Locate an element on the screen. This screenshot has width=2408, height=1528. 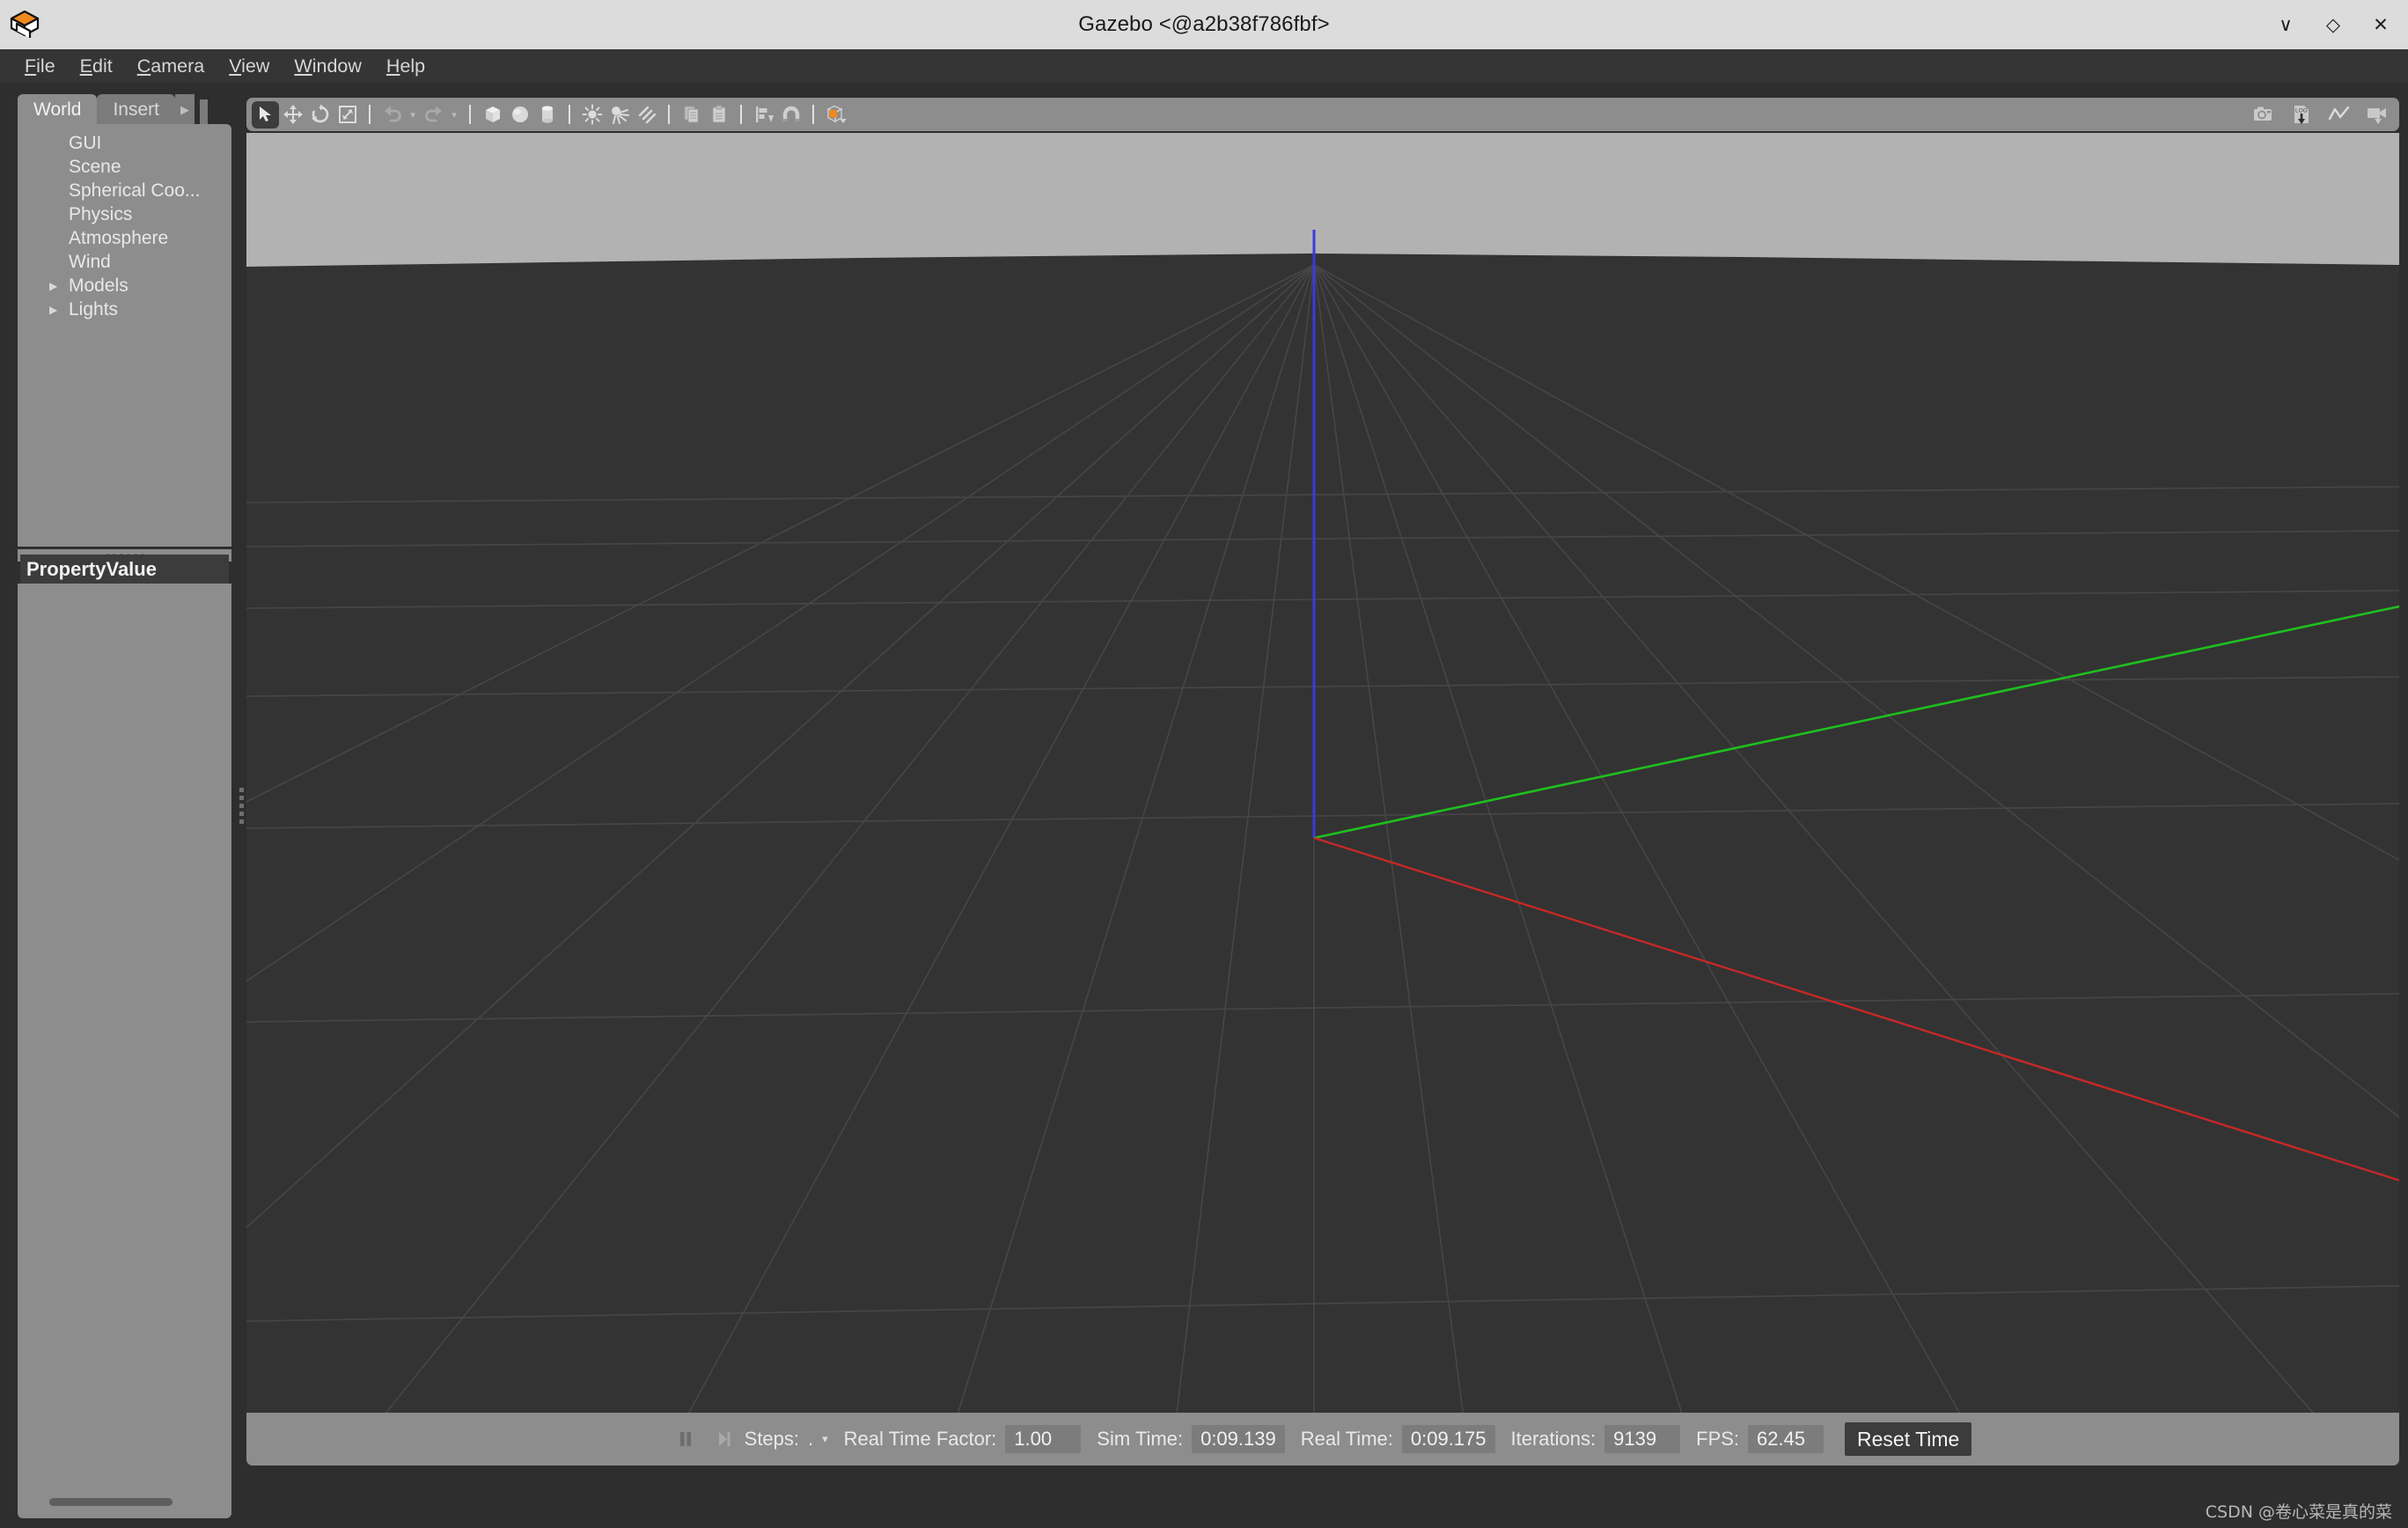
insert-directional-light-button is located at coordinates (646, 115).